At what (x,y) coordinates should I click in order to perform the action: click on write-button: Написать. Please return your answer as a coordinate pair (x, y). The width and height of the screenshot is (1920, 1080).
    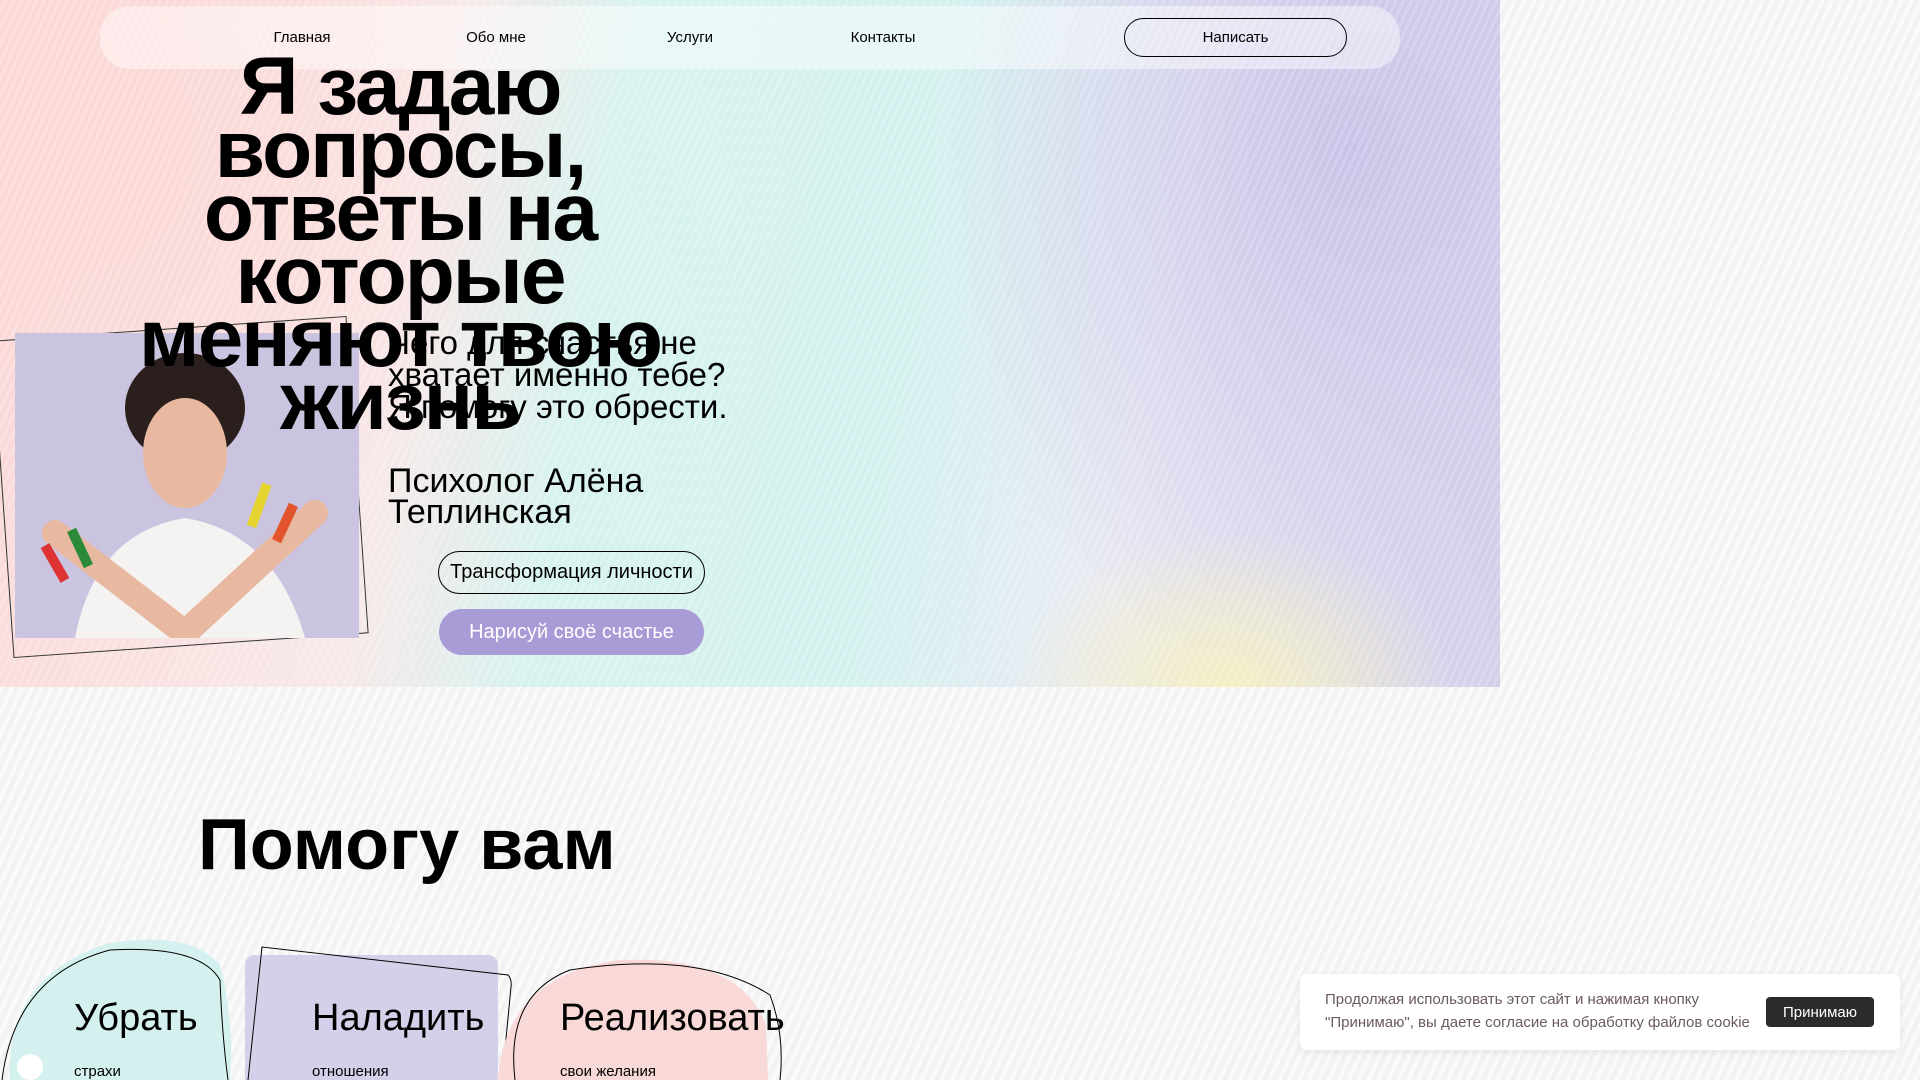
    Looking at the image, I should click on (1235, 37).